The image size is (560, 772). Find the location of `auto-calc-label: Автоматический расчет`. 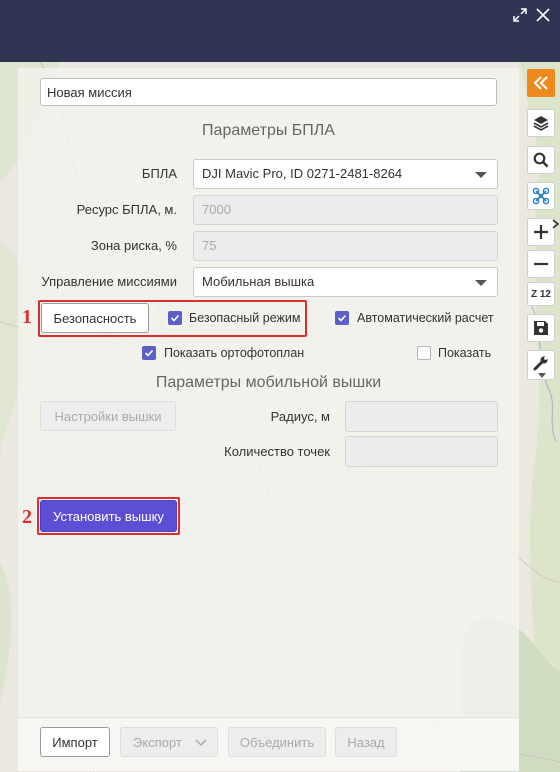

auto-calc-label: Автоматический расчет is located at coordinates (425, 318).